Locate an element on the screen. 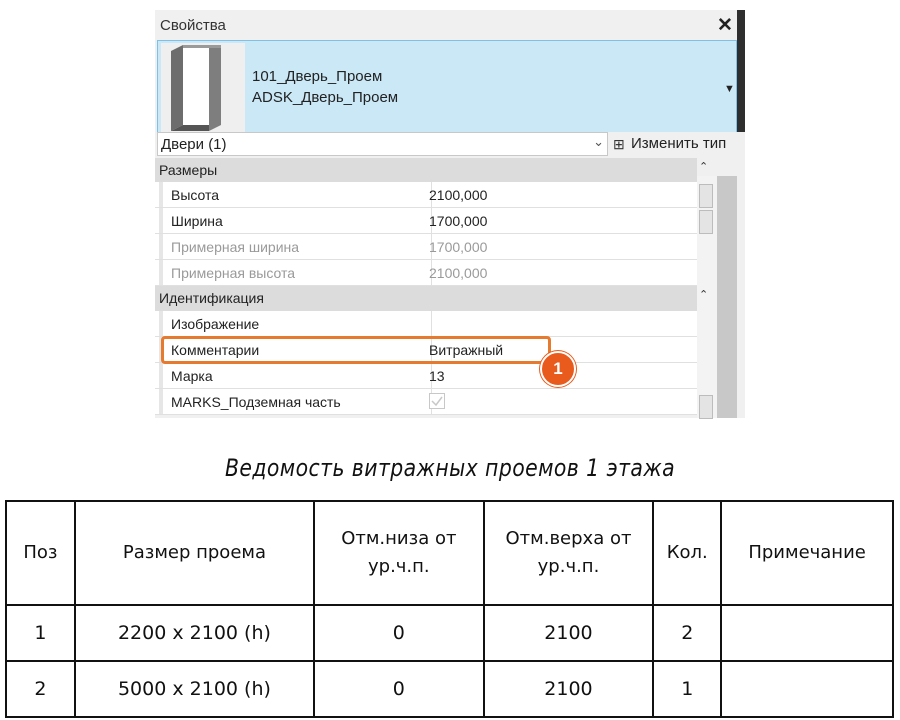 The image size is (900, 720). col-header-count: Кол. is located at coordinates (687, 553).